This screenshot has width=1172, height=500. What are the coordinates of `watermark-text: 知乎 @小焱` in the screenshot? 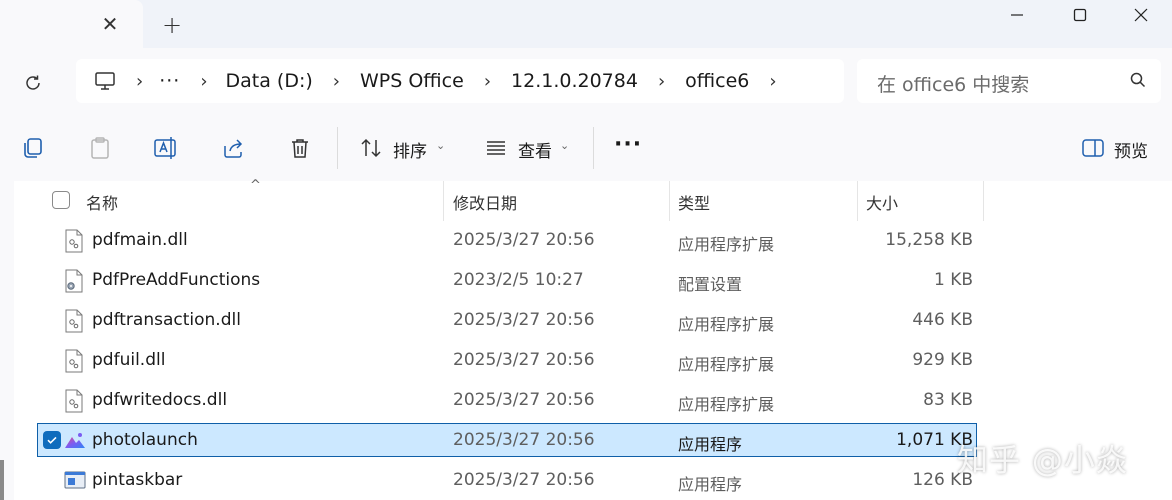 It's located at (1042, 461).